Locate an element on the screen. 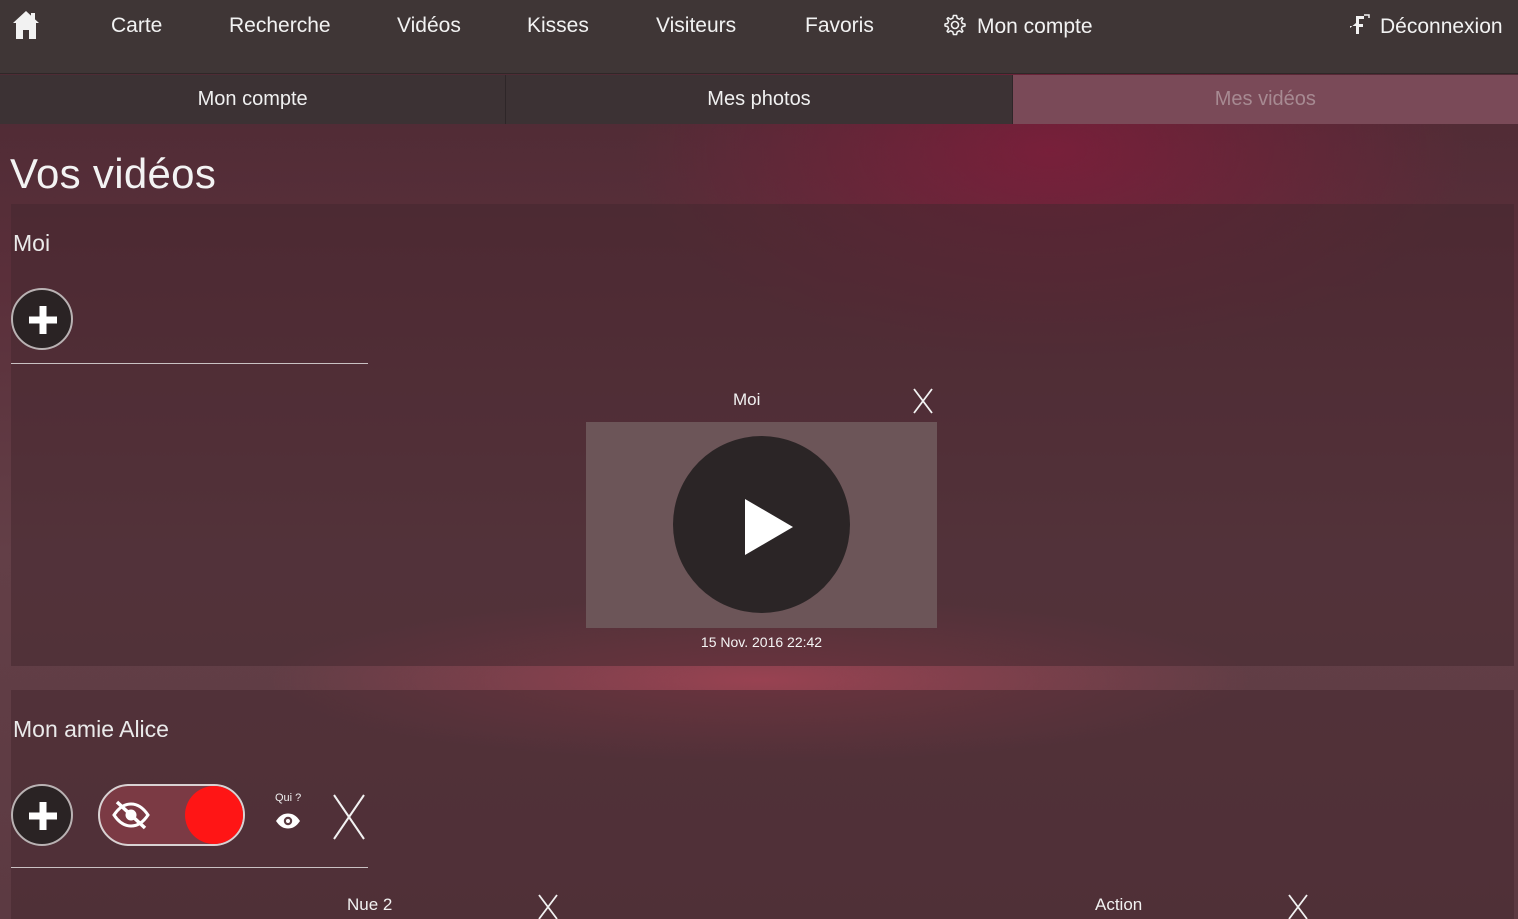 The height and width of the screenshot is (919, 1518). nav-item-favoris: Favoris is located at coordinates (839, 26).